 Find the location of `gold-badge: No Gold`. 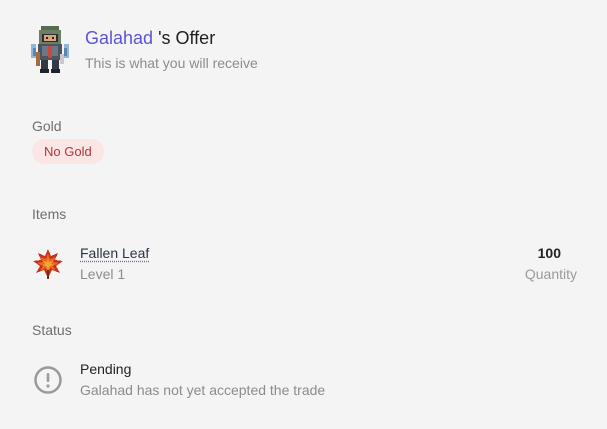

gold-badge: No Gold is located at coordinates (68, 151).